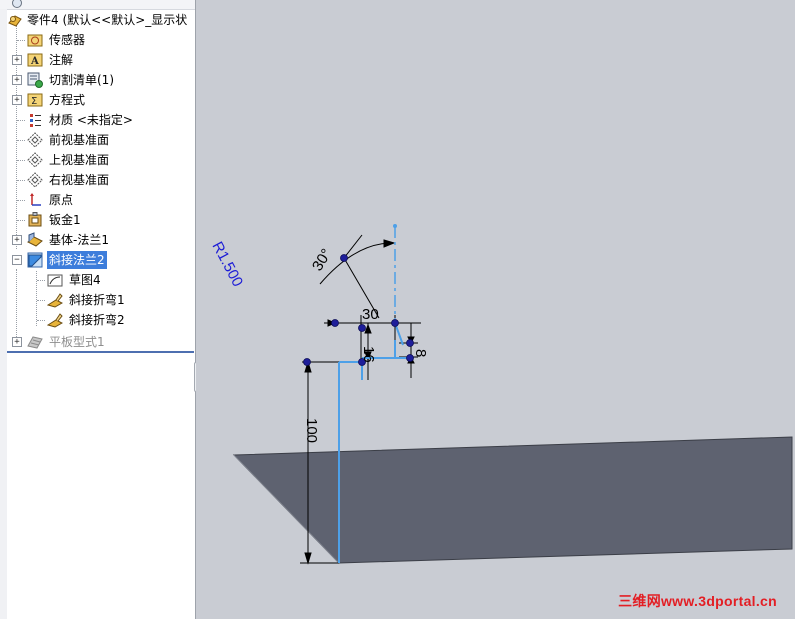  I want to click on height-dimension-text: 100, so click(311, 430).